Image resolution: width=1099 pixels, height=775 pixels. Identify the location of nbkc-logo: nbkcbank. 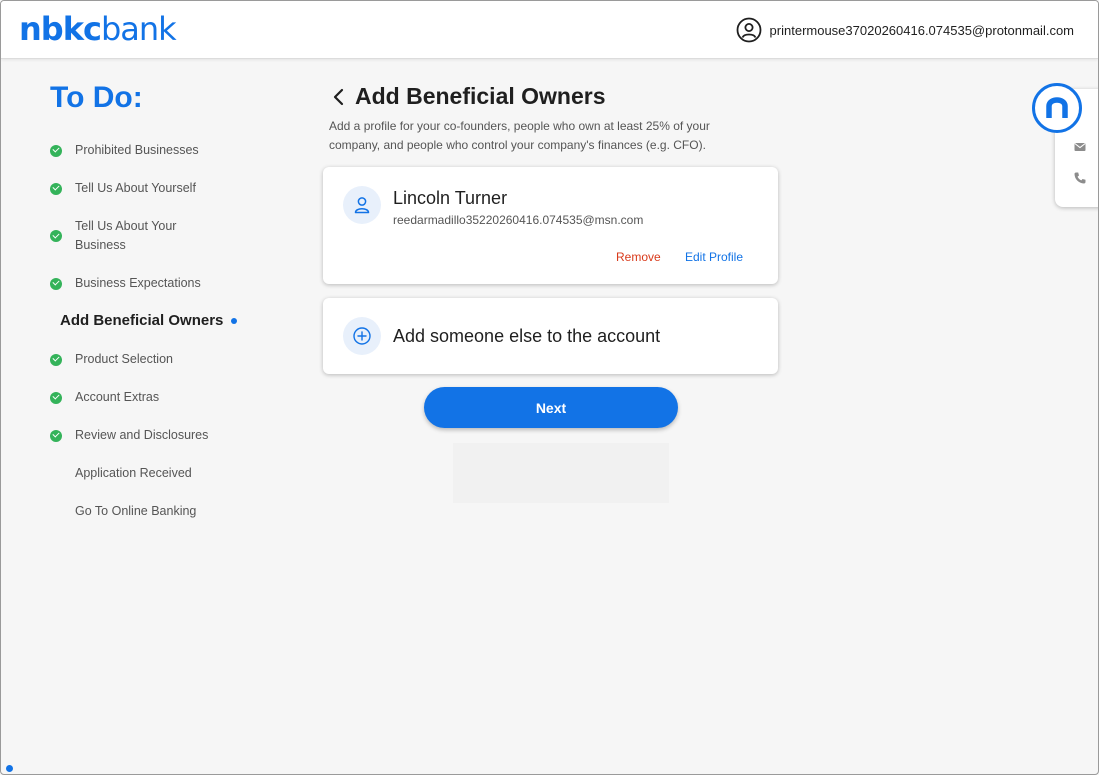
(98, 29).